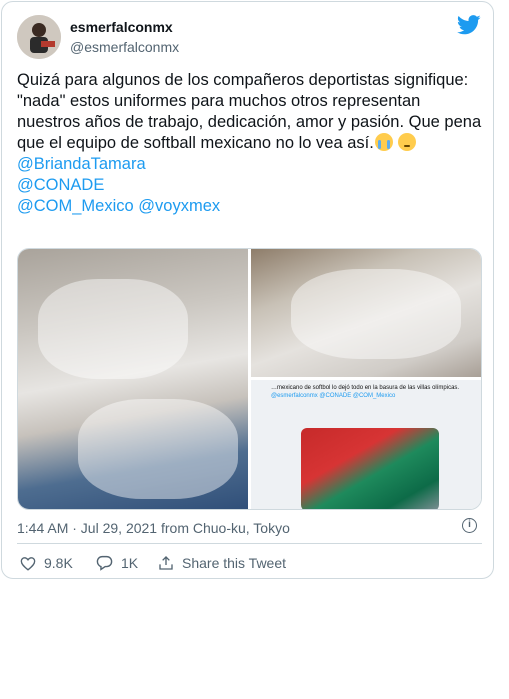 Image resolution: width=509 pixels, height=699 pixels. I want to click on avatar, so click(39, 37).